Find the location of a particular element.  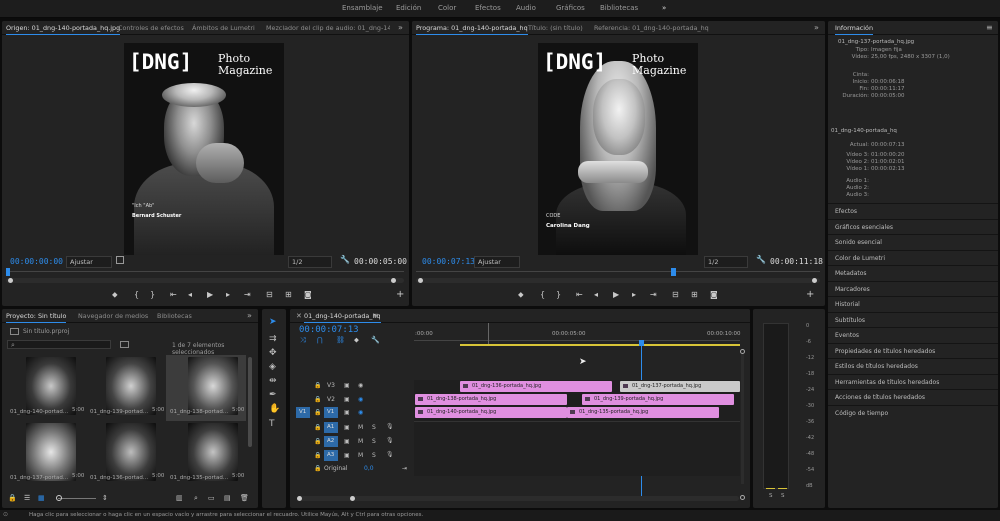

clip-v2b: 01_dng-139-portada_hq.jpg is located at coordinates (658, 399).